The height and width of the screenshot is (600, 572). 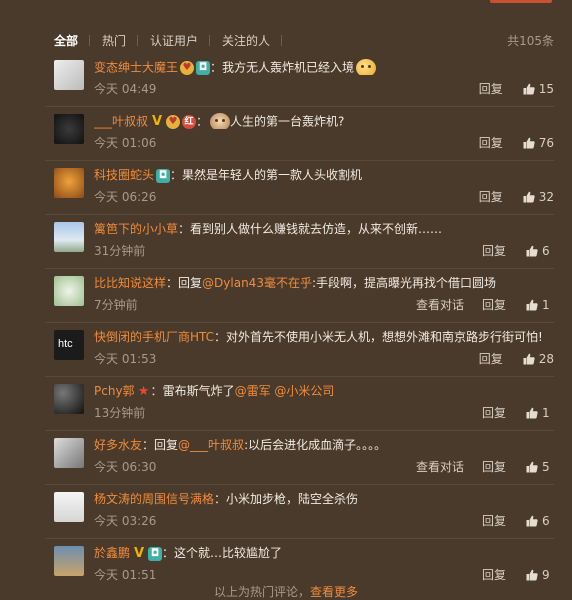 What do you see at coordinates (125, 143) in the screenshot?
I see `timestamp: 今天 01:06` at bounding box center [125, 143].